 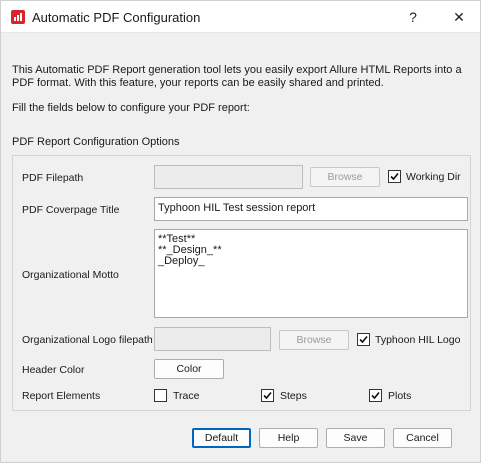 What do you see at coordinates (71, 210) in the screenshot?
I see `coverpage-title-label: PDF Coverpage Title` at bounding box center [71, 210].